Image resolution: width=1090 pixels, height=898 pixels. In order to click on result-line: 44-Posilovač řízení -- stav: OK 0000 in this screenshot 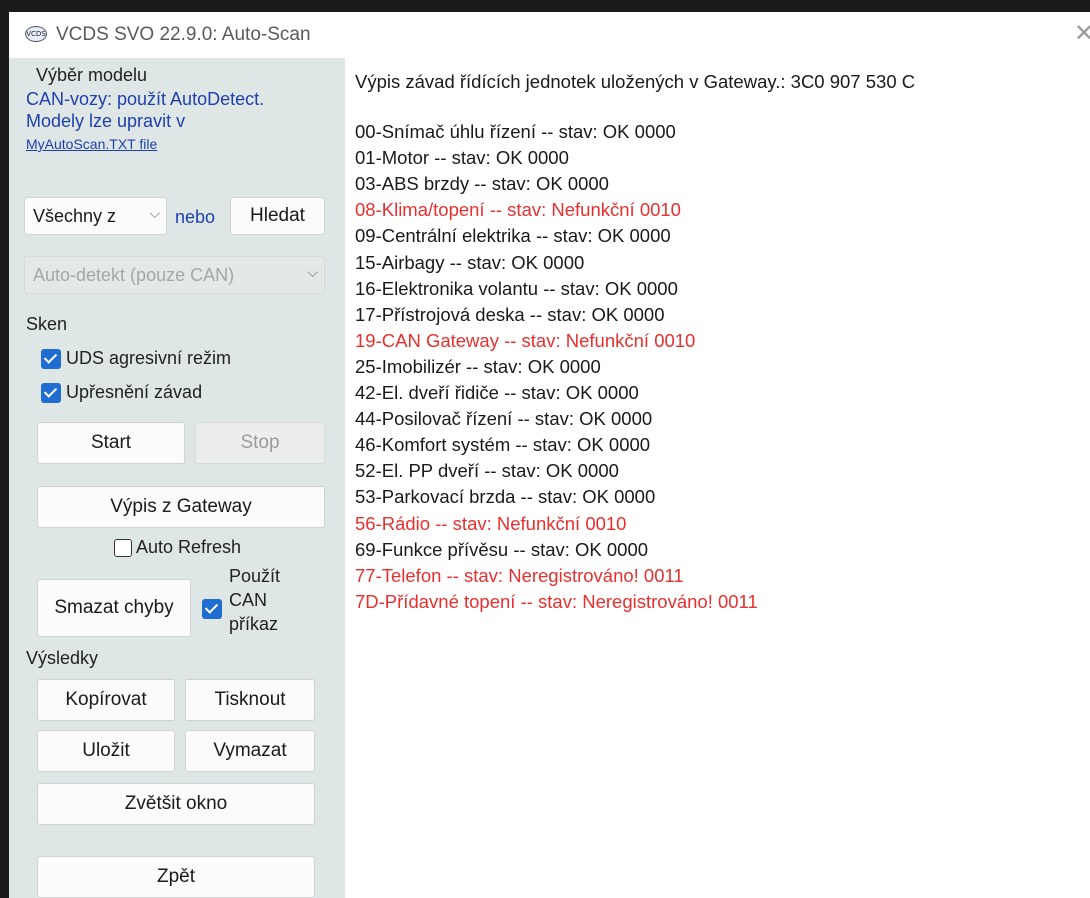, I will do `click(504, 419)`.